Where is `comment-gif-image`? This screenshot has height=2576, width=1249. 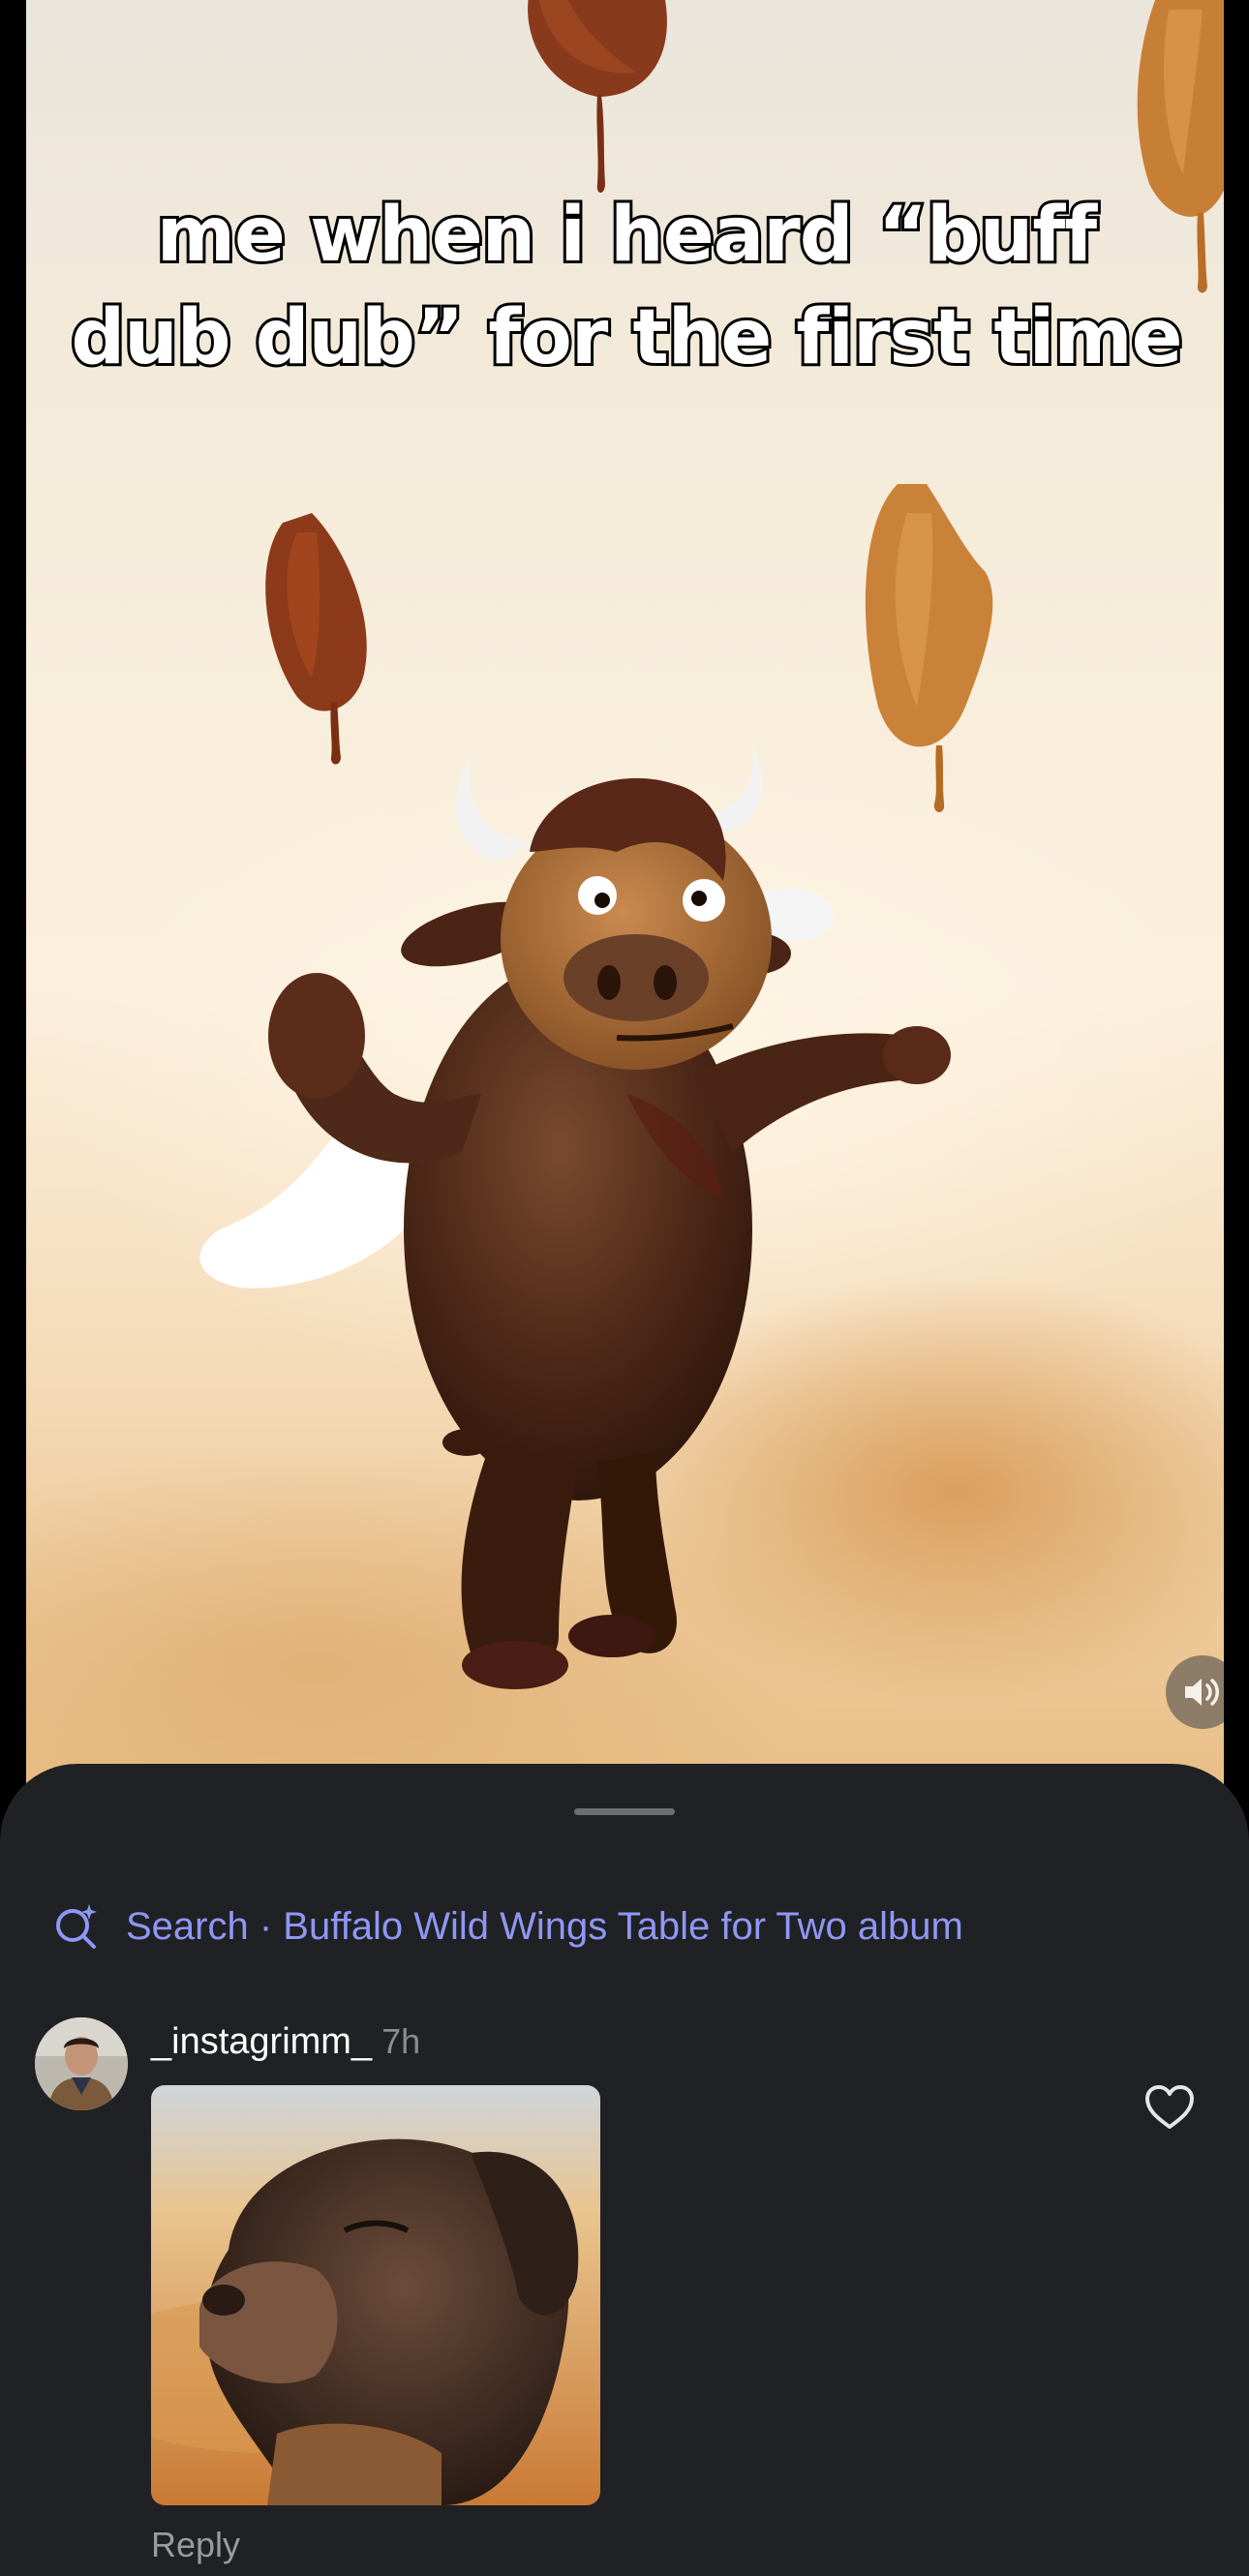
comment-gif-image is located at coordinates (375, 2295).